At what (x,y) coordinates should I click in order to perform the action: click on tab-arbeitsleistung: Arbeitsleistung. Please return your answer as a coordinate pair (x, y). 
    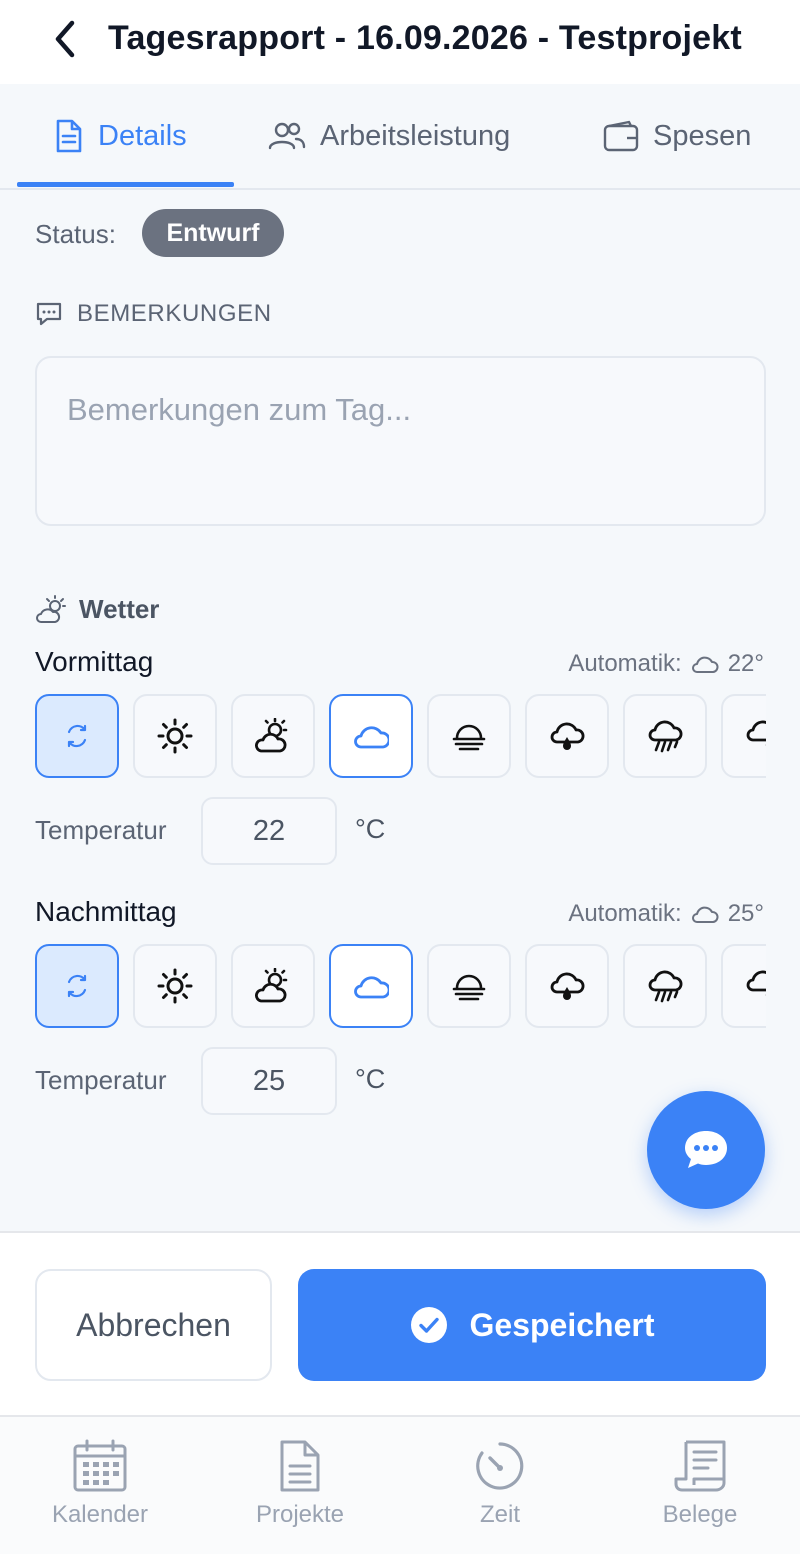
    Looking at the image, I should click on (389, 136).